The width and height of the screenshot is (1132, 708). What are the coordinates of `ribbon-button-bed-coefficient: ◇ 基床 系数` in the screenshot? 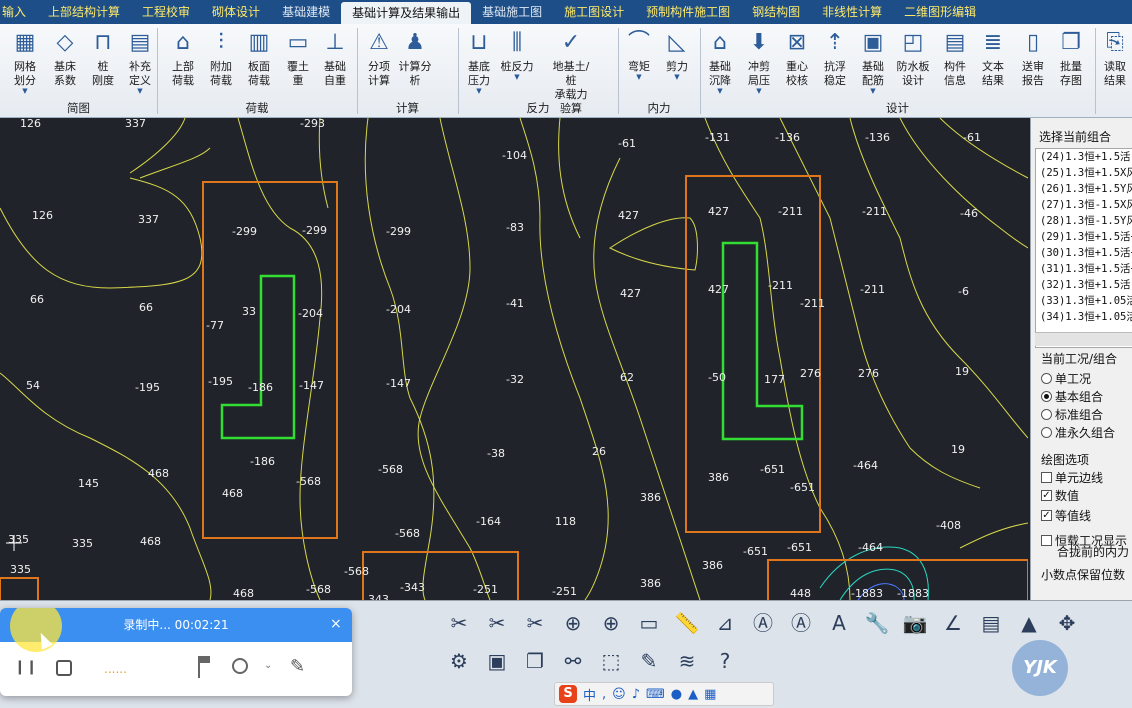 It's located at (65, 64).